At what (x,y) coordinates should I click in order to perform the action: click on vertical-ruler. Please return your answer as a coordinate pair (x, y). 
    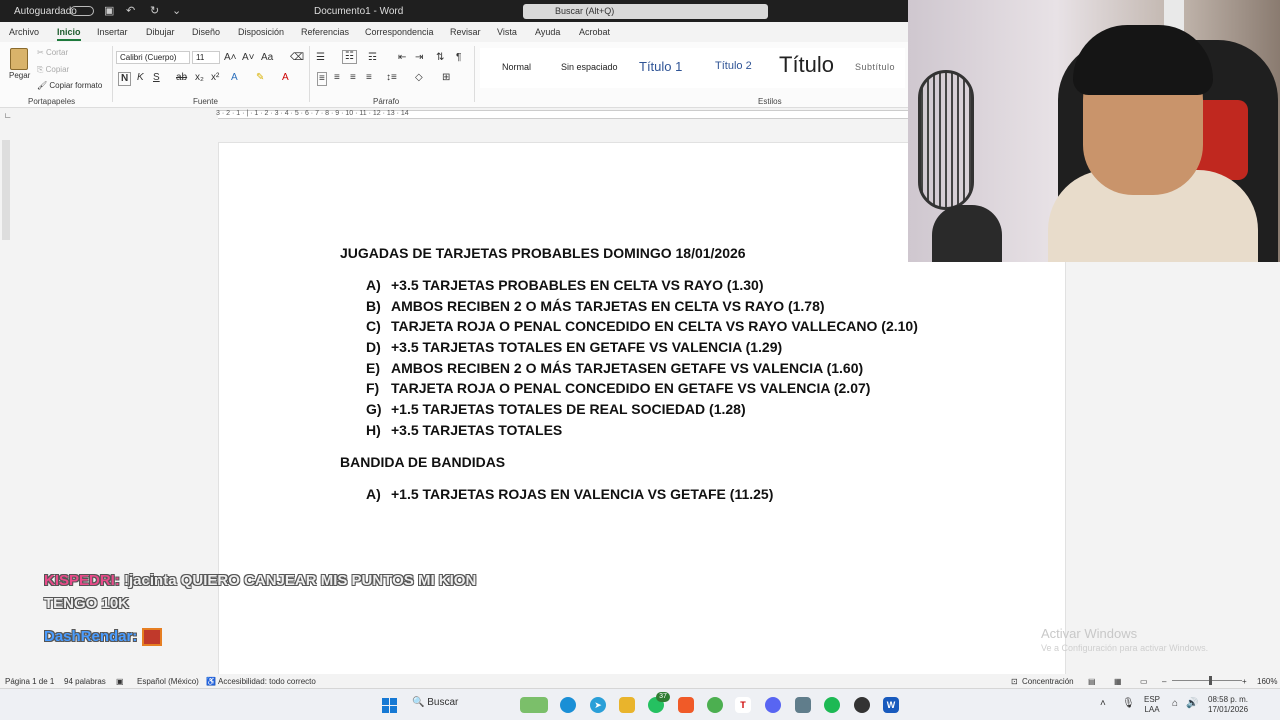
    Looking at the image, I should click on (6, 405).